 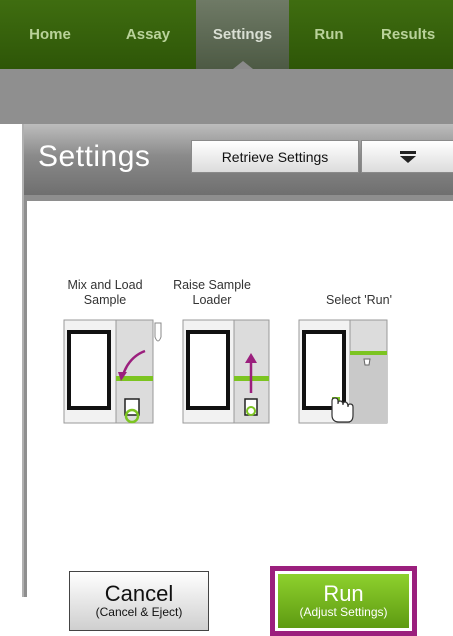 I want to click on tab-settings: Settings, so click(x=242, y=34).